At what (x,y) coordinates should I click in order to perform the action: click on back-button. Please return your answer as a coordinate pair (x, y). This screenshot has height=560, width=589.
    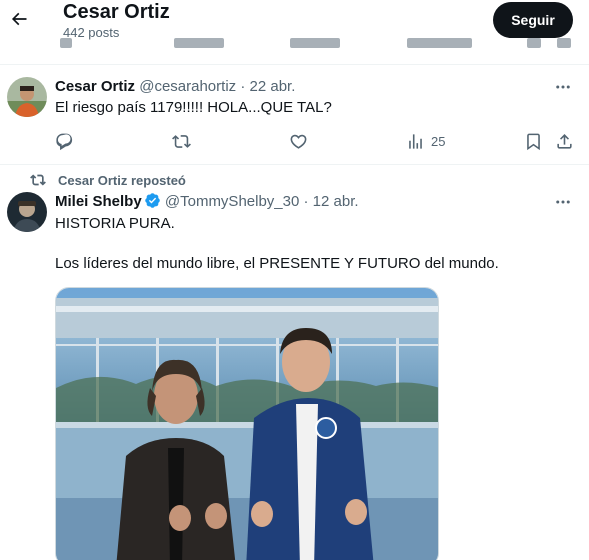
    Looking at the image, I should click on (19, 19).